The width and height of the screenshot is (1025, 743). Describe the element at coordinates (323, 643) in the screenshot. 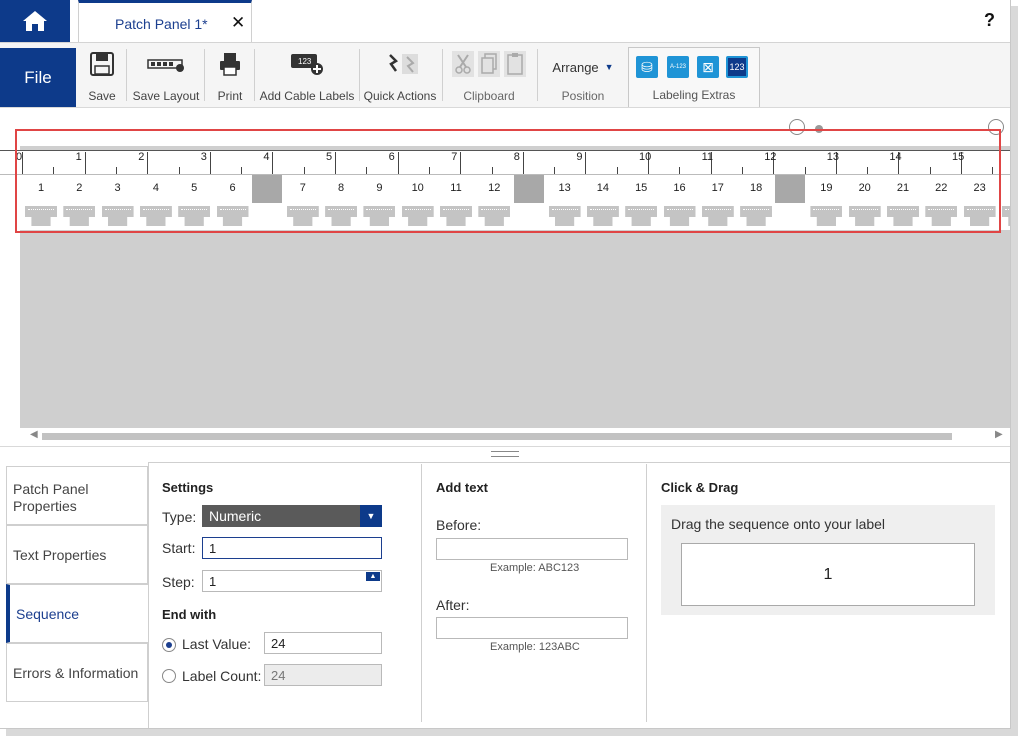

I see `last-value-input: 24` at that location.